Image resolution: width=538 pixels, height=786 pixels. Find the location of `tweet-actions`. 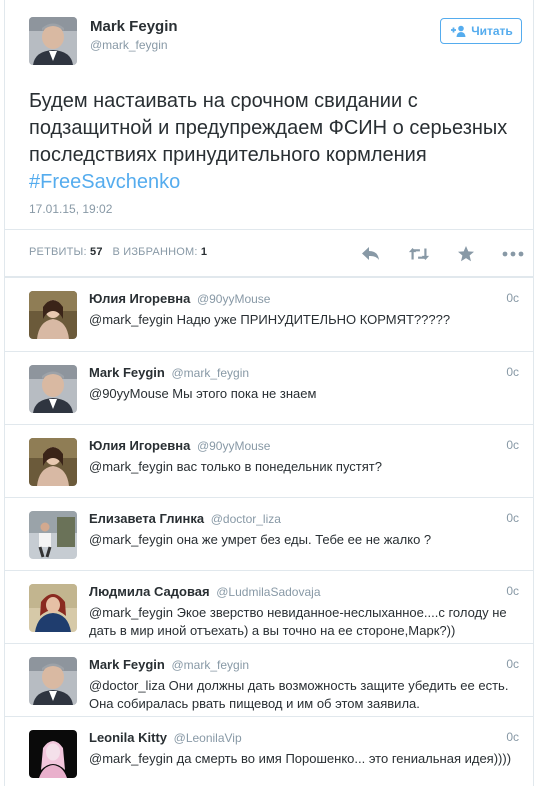

tweet-actions is located at coordinates (269, 254).